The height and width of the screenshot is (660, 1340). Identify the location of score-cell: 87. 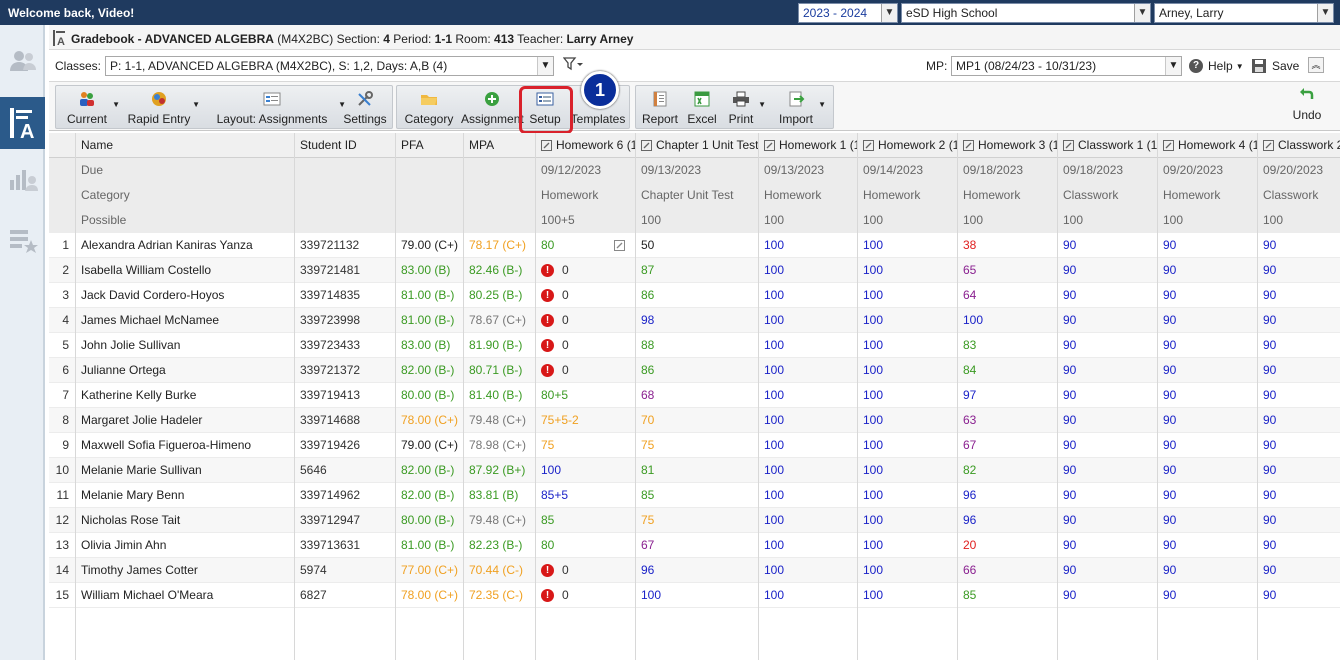
(696, 270).